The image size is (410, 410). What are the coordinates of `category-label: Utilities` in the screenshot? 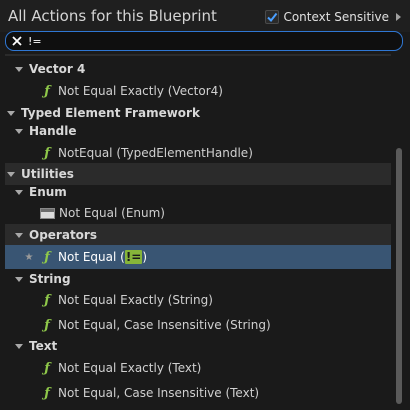 It's located at (47, 174).